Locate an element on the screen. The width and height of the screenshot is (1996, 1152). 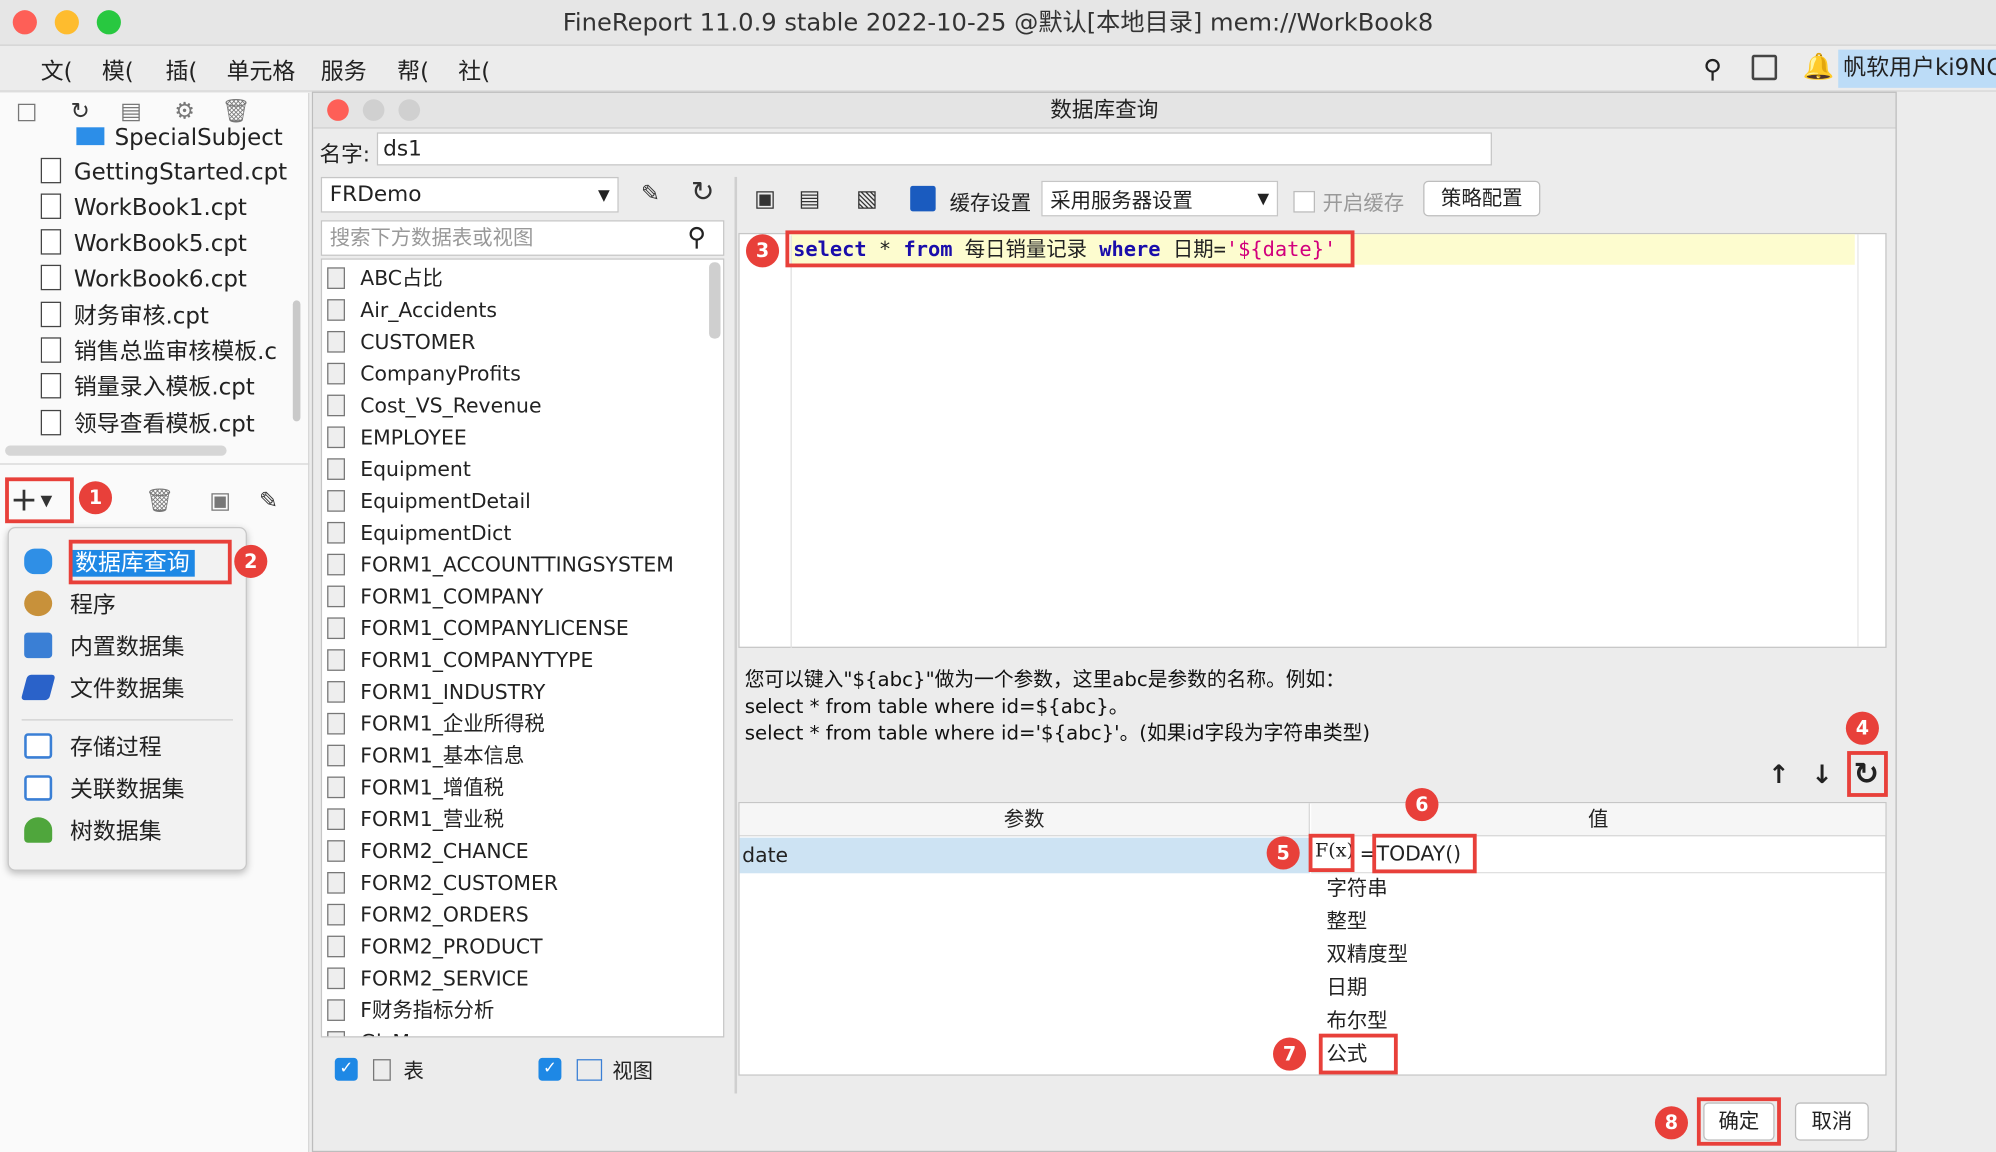
file-label: WorkBook5.cpt is located at coordinates (160, 244).